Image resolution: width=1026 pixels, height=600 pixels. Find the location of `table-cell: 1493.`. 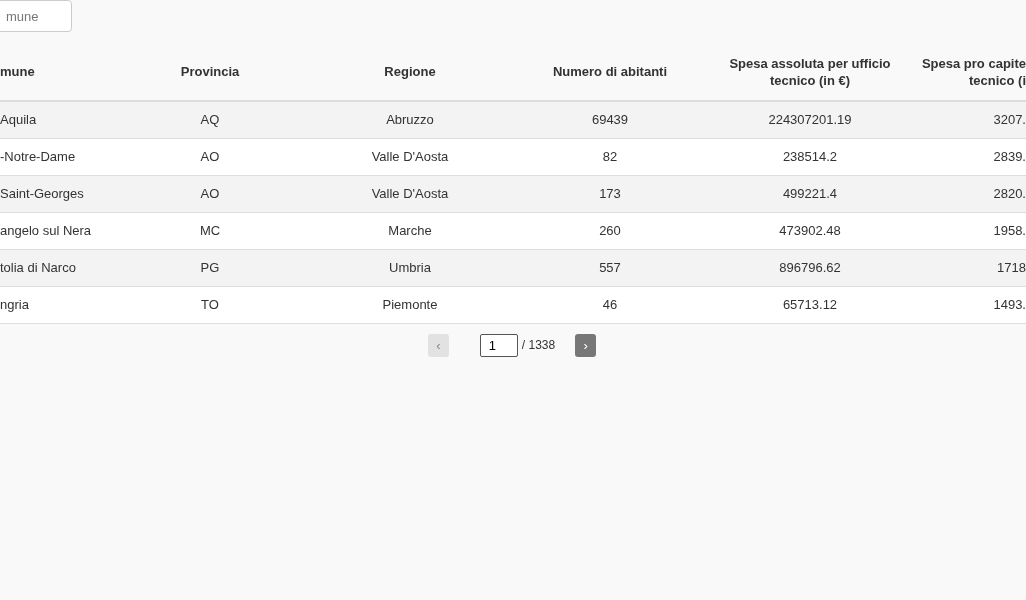

table-cell: 1493. is located at coordinates (968, 304).